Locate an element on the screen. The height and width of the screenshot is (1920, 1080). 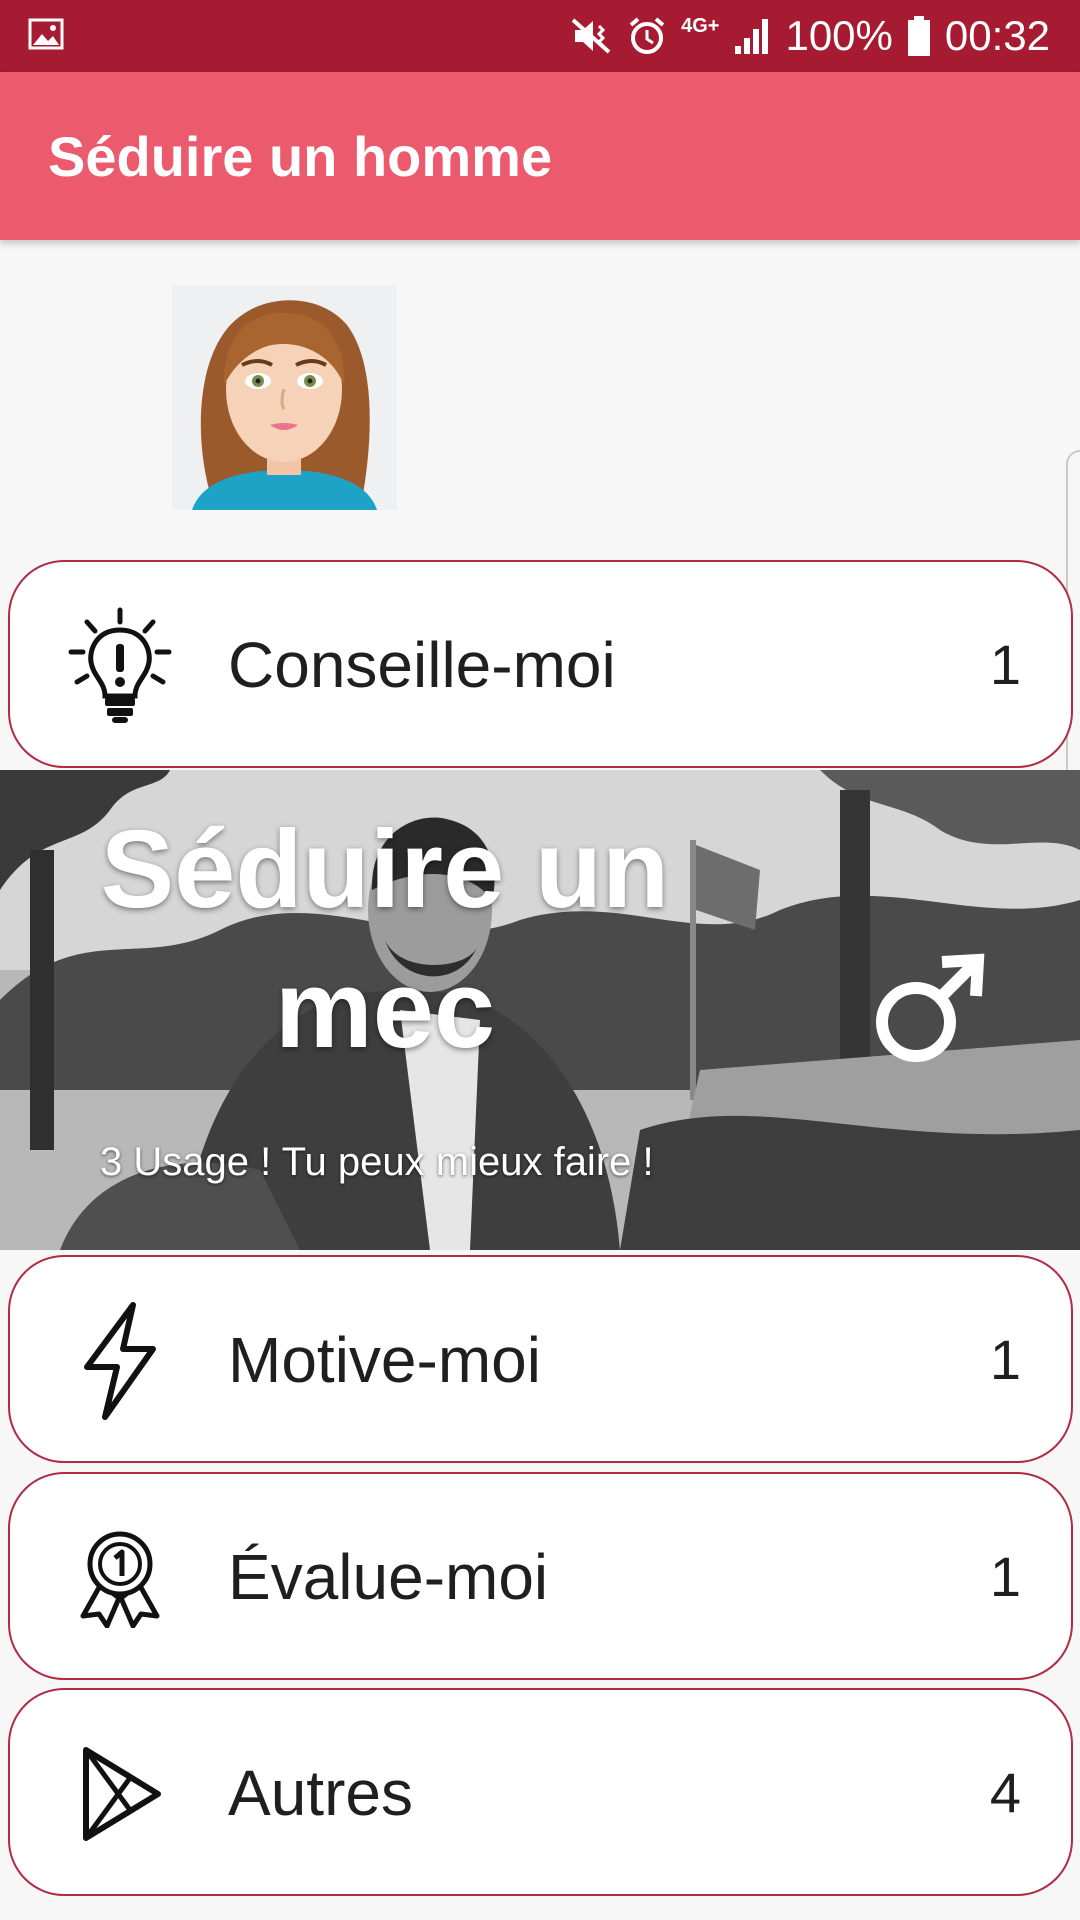
status-bar: 4G+ 100% 00:32 is located at coordinates (540, 36).